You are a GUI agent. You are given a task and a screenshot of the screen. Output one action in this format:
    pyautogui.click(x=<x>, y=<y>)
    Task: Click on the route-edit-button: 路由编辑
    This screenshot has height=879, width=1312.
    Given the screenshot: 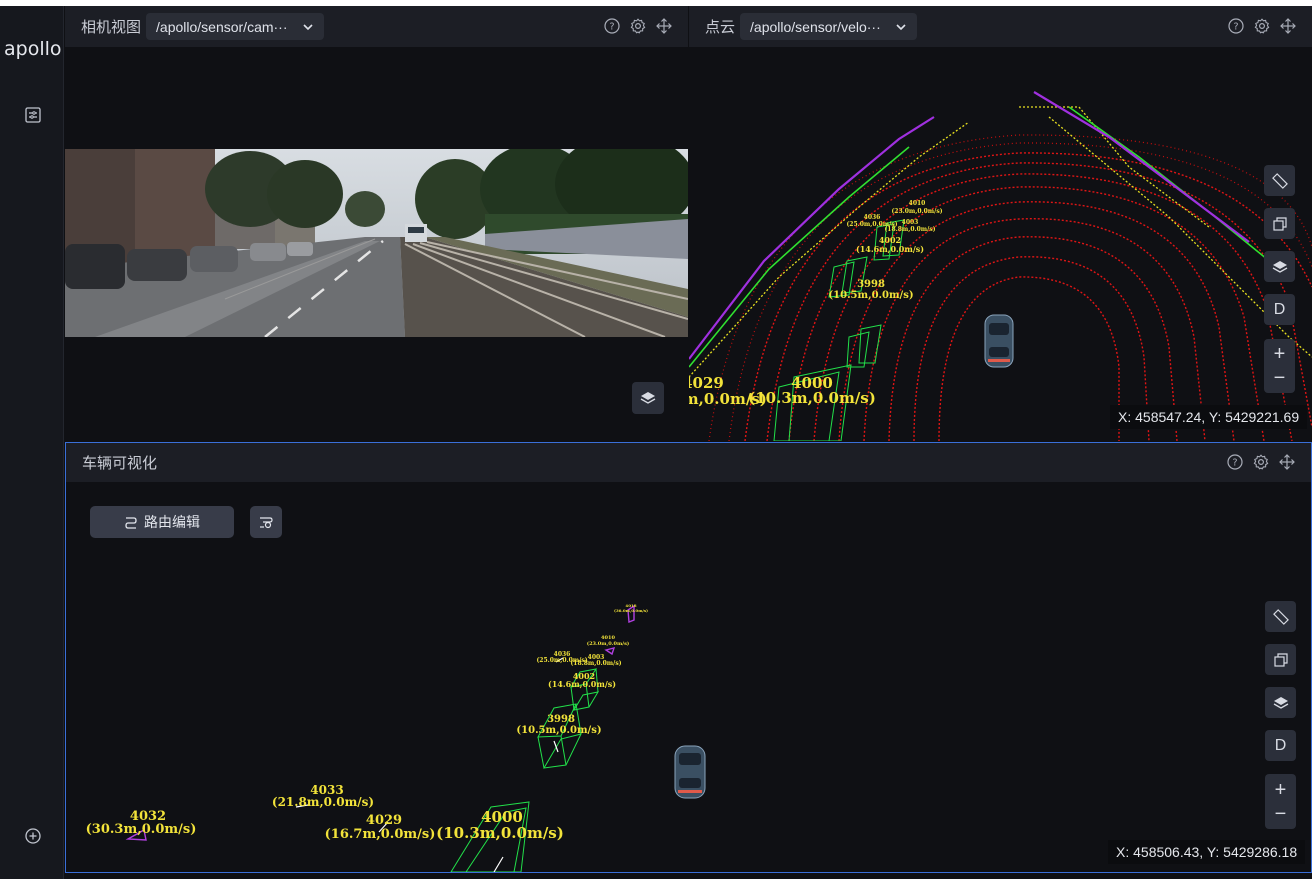 What is the action you would take?
    pyautogui.click(x=162, y=522)
    